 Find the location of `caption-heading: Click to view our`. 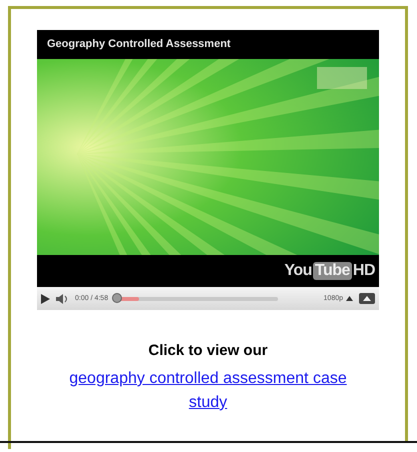

caption-heading: Click to view our is located at coordinates (208, 350).